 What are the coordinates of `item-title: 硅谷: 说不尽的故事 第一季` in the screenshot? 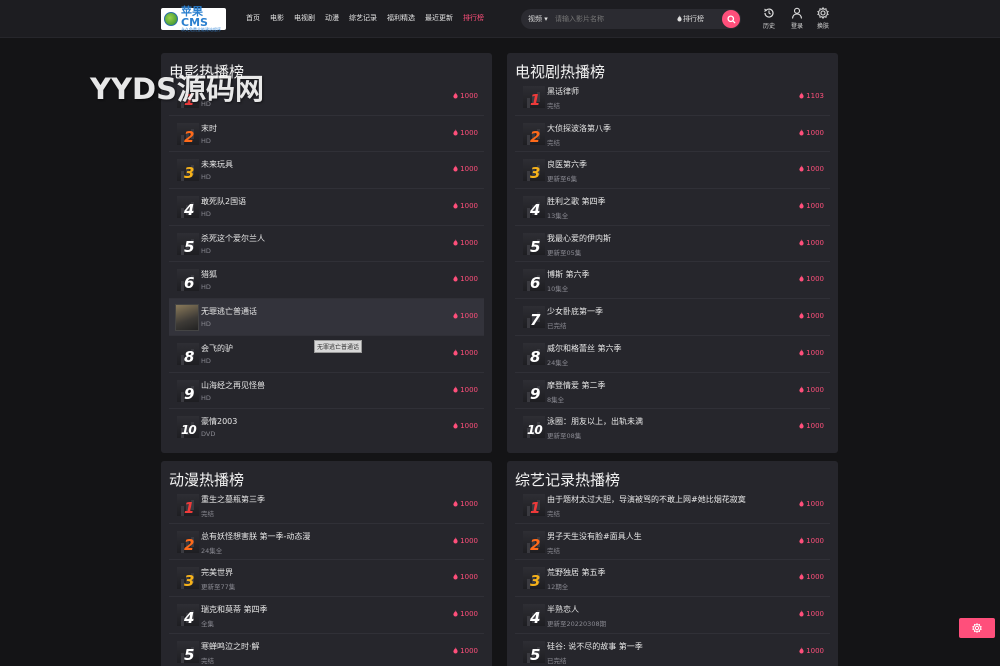 It's located at (595, 646).